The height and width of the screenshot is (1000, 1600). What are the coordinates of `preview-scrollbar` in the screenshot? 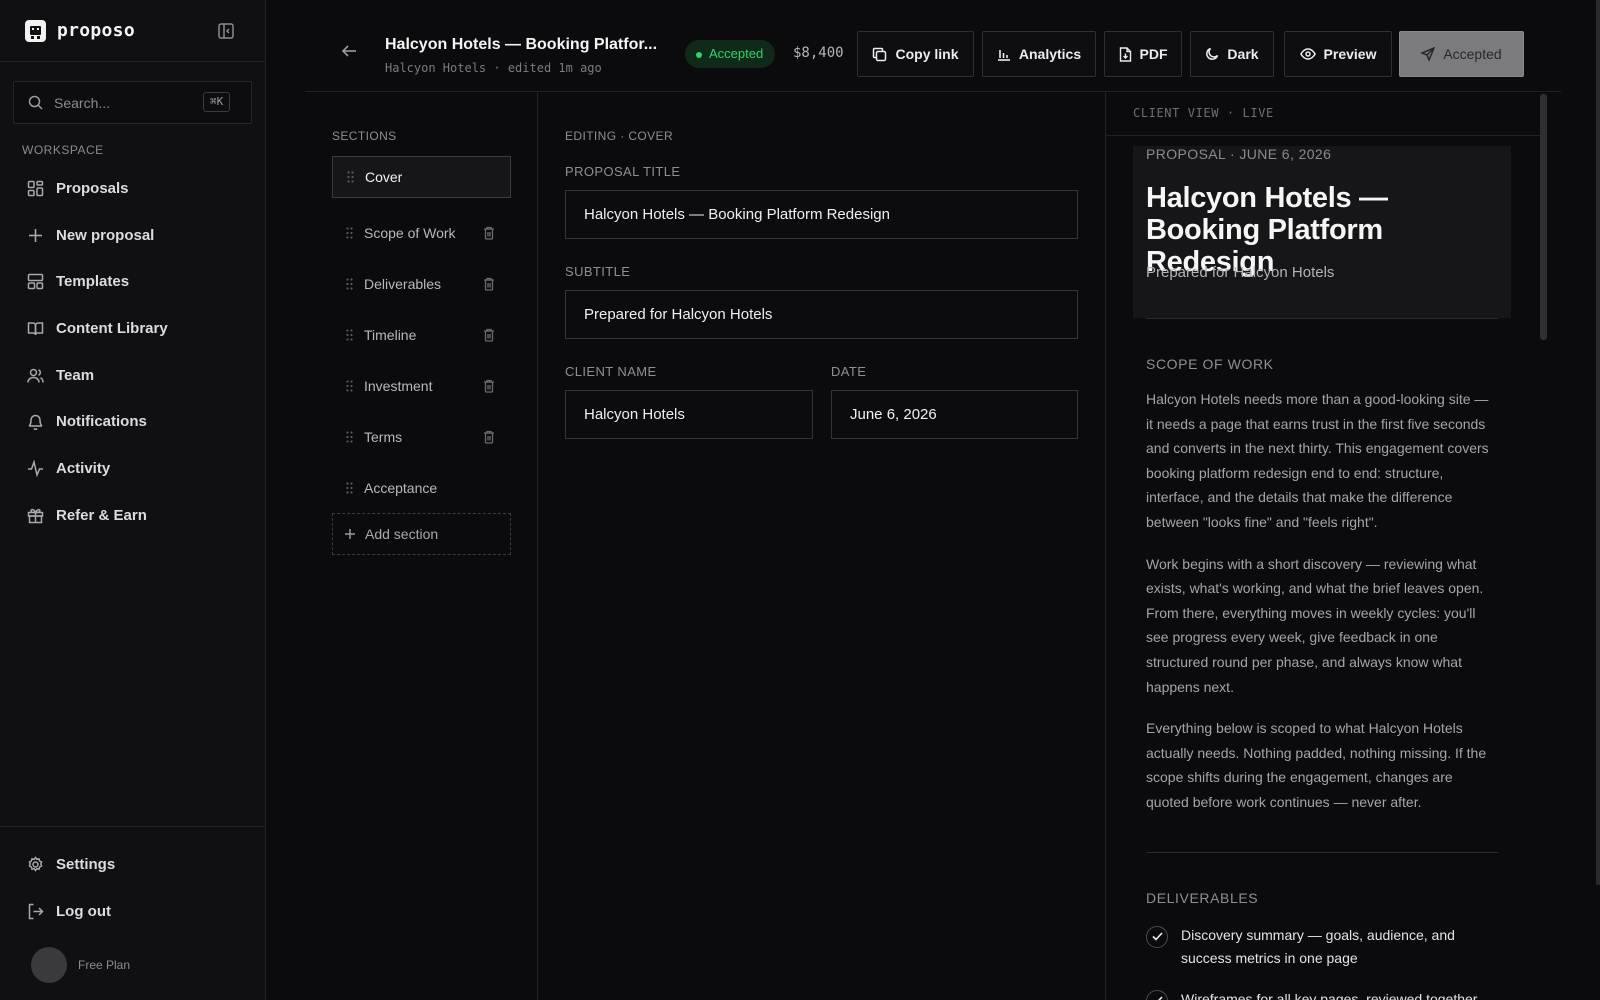 It's located at (1543, 217).